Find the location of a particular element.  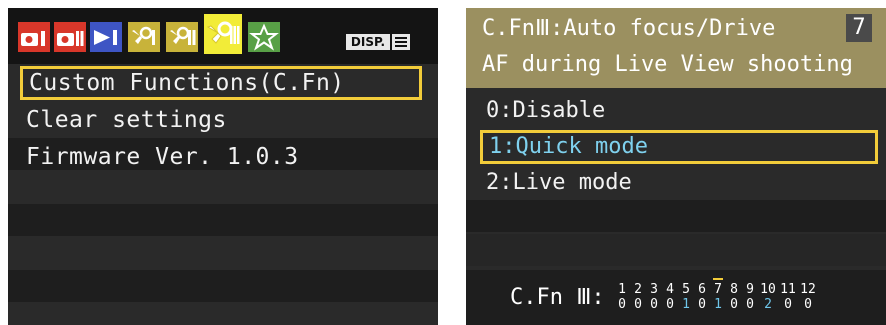

shooting-menu-2-tab is located at coordinates (70, 37).